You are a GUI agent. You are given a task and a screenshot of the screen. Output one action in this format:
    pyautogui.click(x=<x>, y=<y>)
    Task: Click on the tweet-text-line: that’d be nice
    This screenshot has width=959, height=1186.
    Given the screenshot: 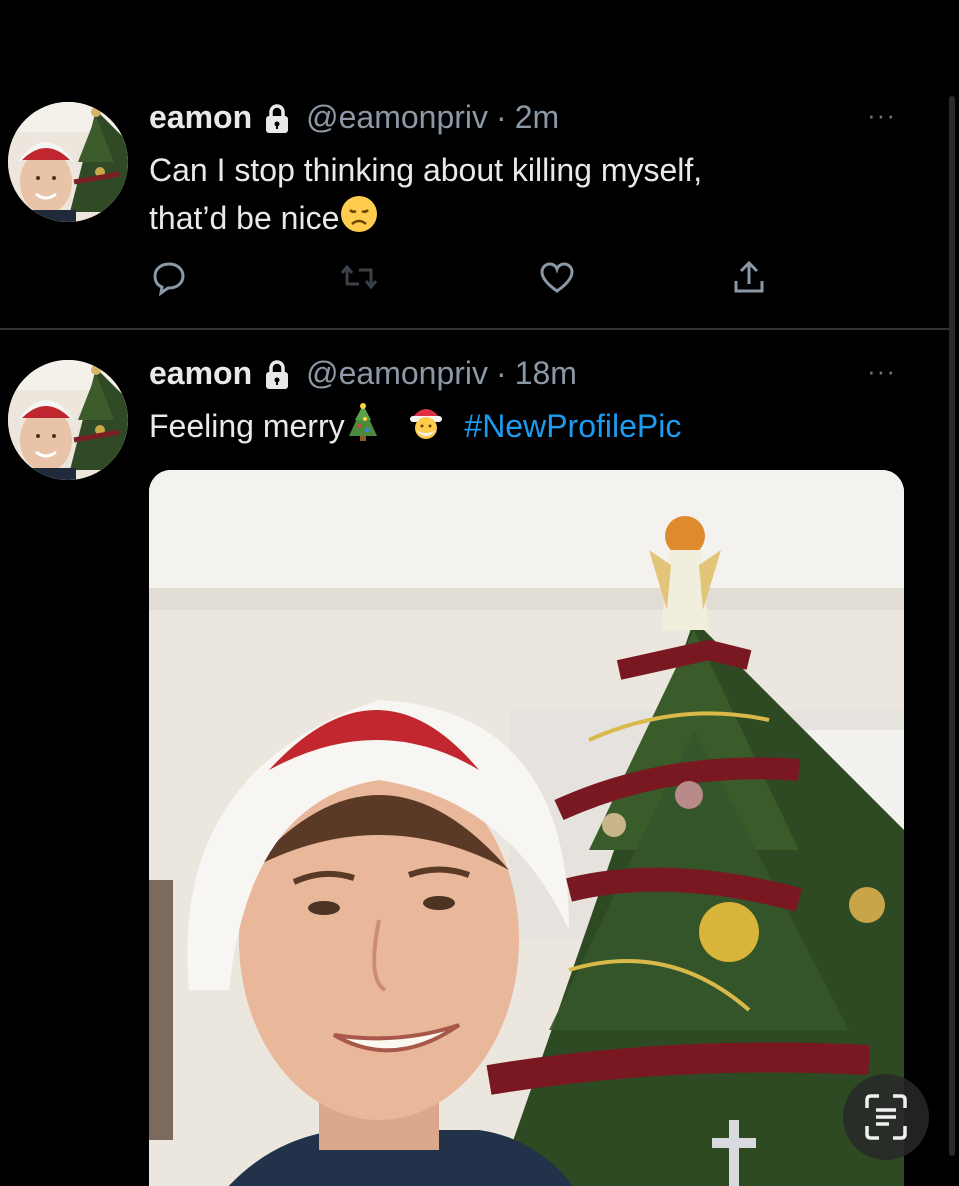 What is the action you would take?
    pyautogui.click(x=244, y=218)
    